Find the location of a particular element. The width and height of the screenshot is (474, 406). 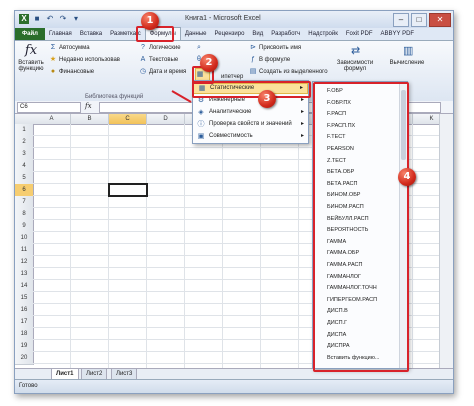

assign-name-button: ⊳ Присвоить имя is located at coordinates (275, 48).